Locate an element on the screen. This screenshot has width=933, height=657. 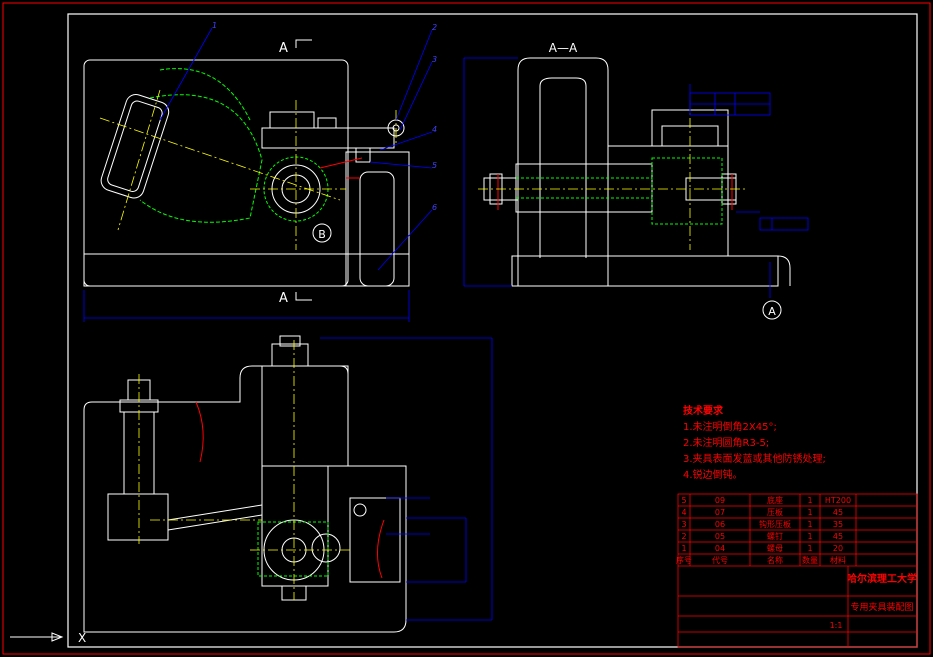
top-view-centerlines is located at coordinates (244, 470).